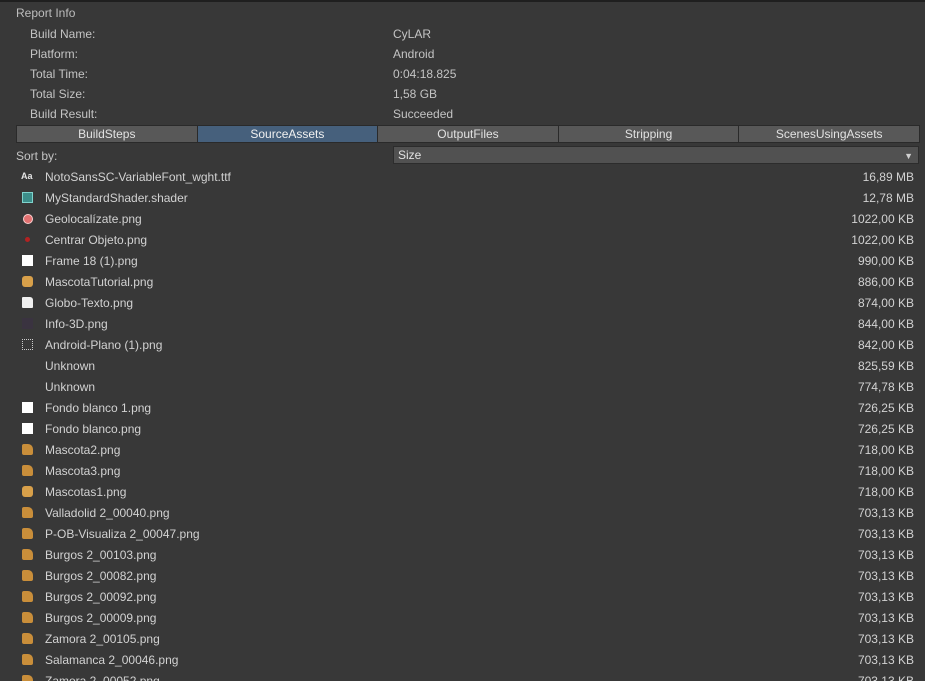  Describe the element at coordinates (425, 74) in the screenshot. I see `info-value: 0:04:18.825` at that location.